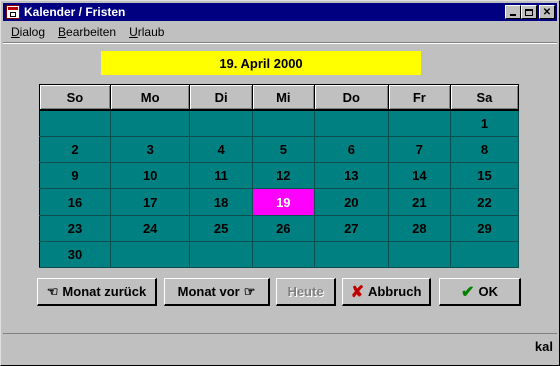 The width and height of the screenshot is (560, 366). I want to click on selected-date-banner: 19. April 2000, so click(261, 63).